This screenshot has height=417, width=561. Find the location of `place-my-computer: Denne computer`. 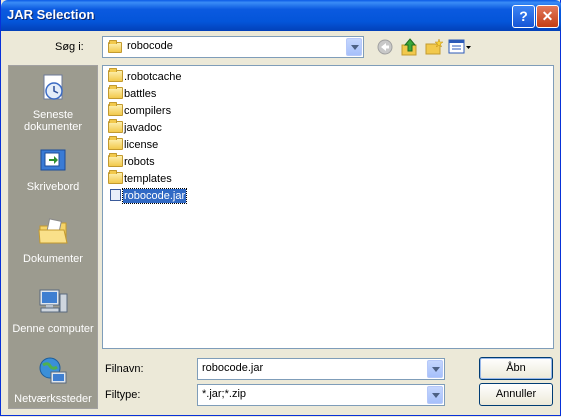

place-my-computer: Denne computer is located at coordinates (53, 310).